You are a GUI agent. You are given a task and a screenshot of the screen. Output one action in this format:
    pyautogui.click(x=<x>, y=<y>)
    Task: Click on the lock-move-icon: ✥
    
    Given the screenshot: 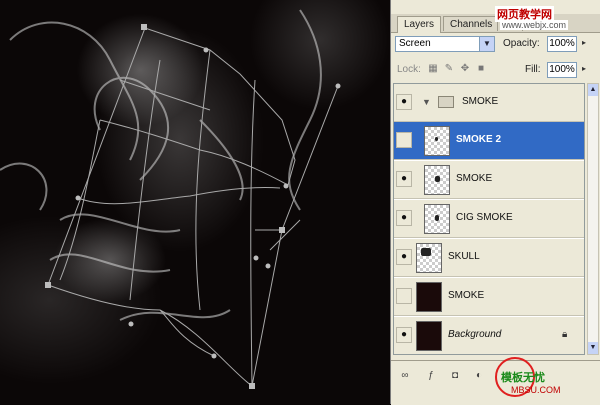 What is the action you would take?
    pyautogui.click(x=465, y=69)
    